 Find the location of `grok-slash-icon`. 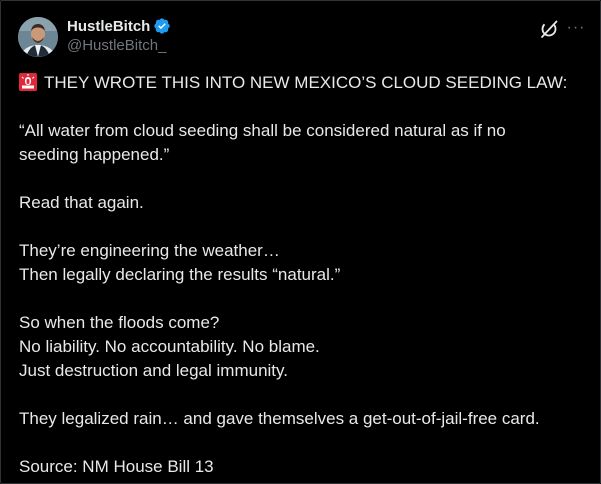

grok-slash-icon is located at coordinates (549, 29).